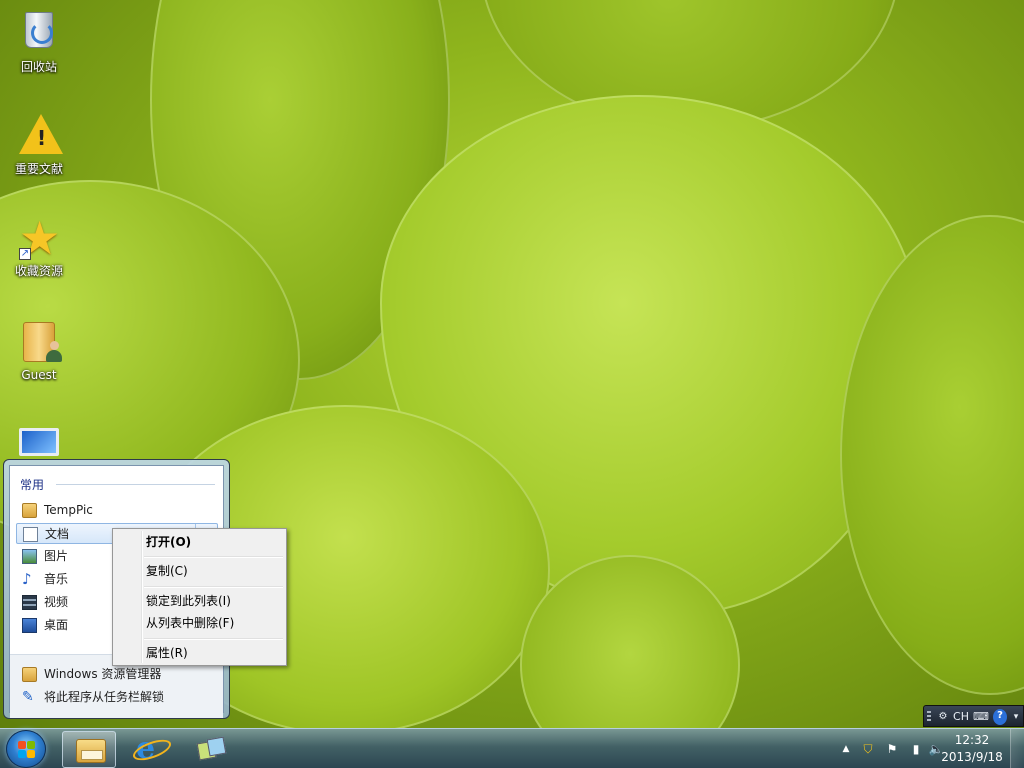  Describe the element at coordinates (41, 136) in the screenshot. I see `warning-icon: !` at that location.